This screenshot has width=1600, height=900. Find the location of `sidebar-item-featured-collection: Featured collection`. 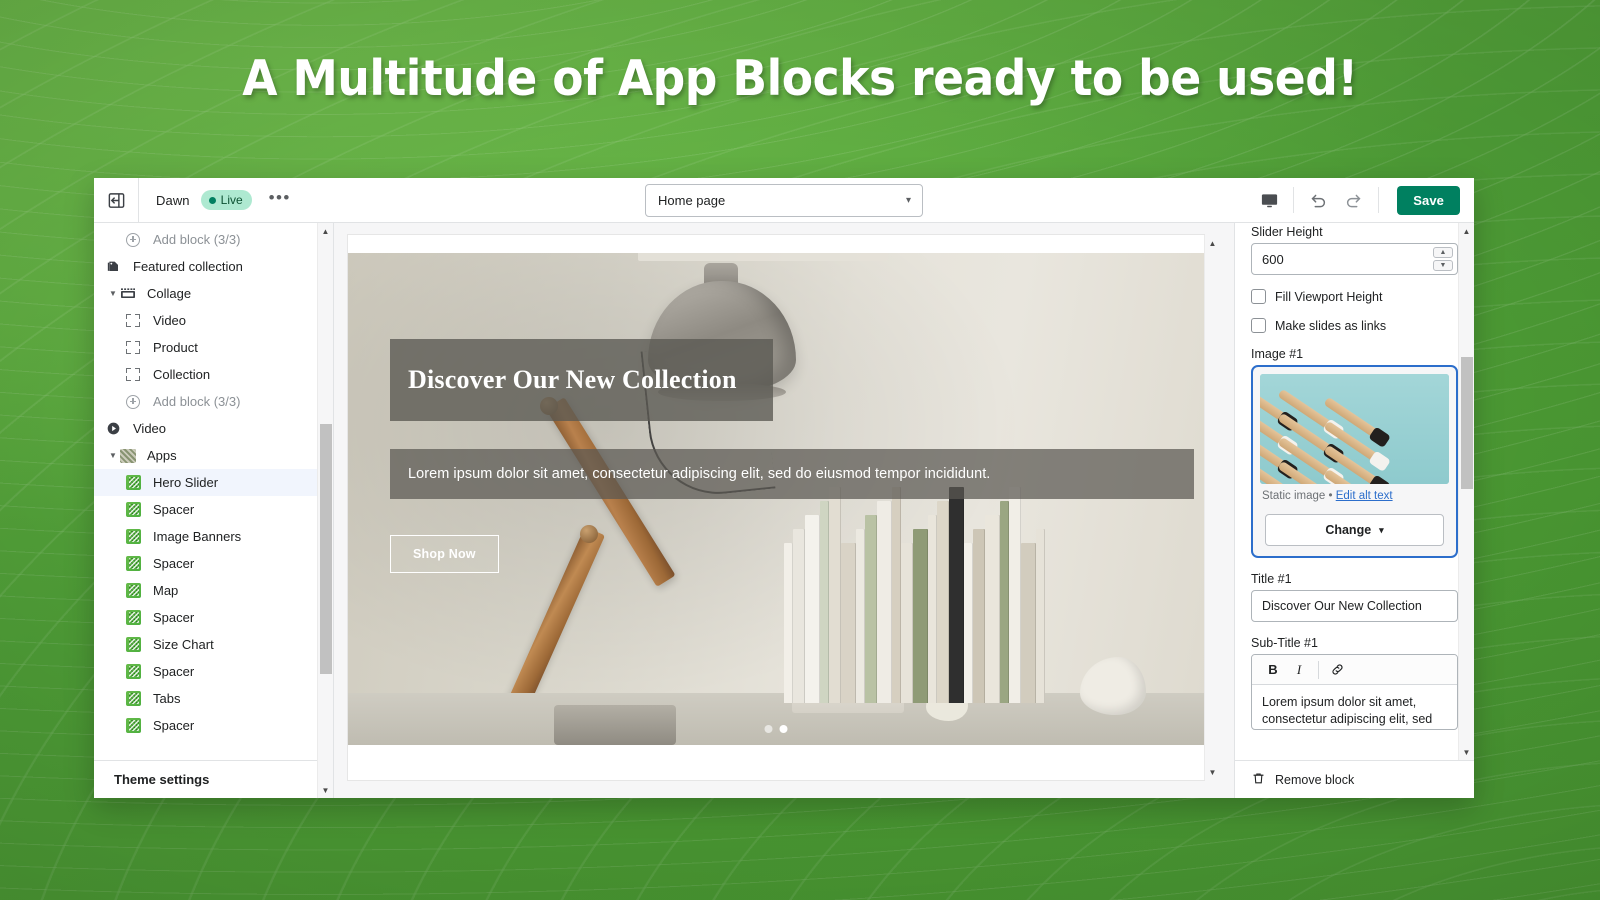

sidebar-item-featured-collection: Featured collection is located at coordinates (213, 266).